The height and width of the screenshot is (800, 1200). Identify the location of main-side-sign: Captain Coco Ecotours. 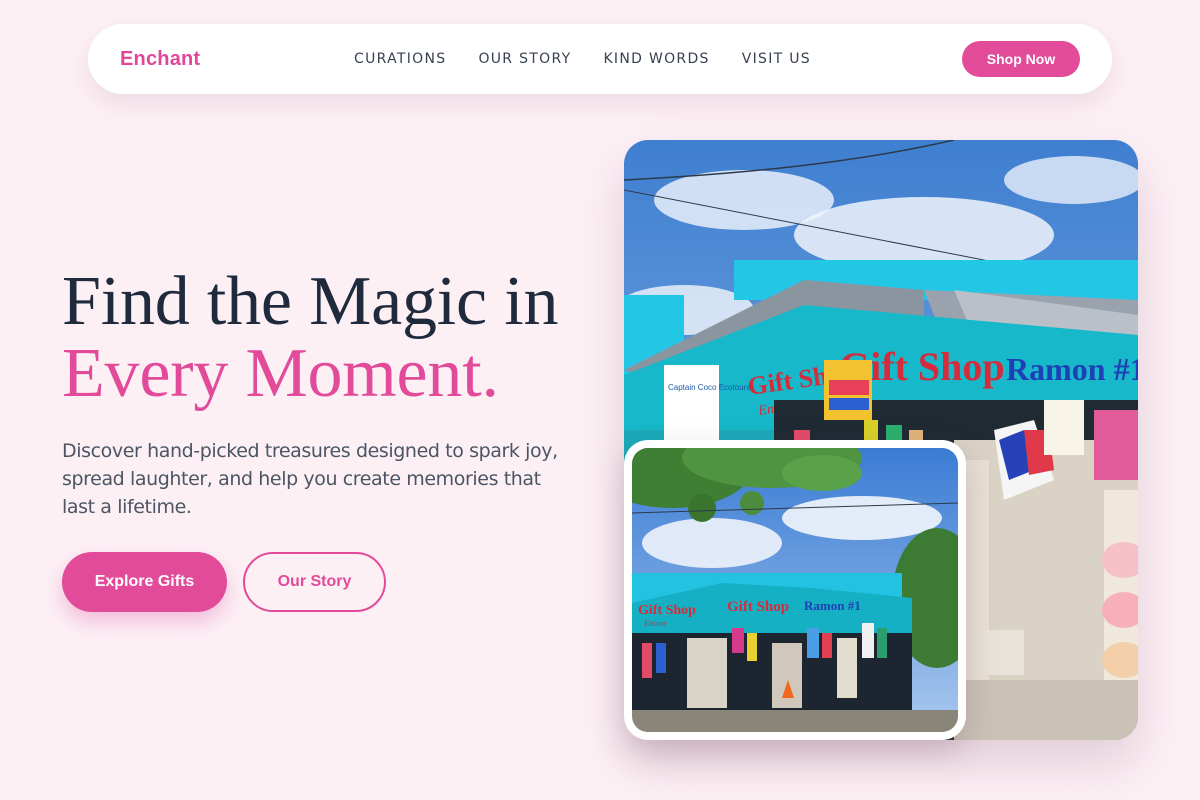
(709, 387).